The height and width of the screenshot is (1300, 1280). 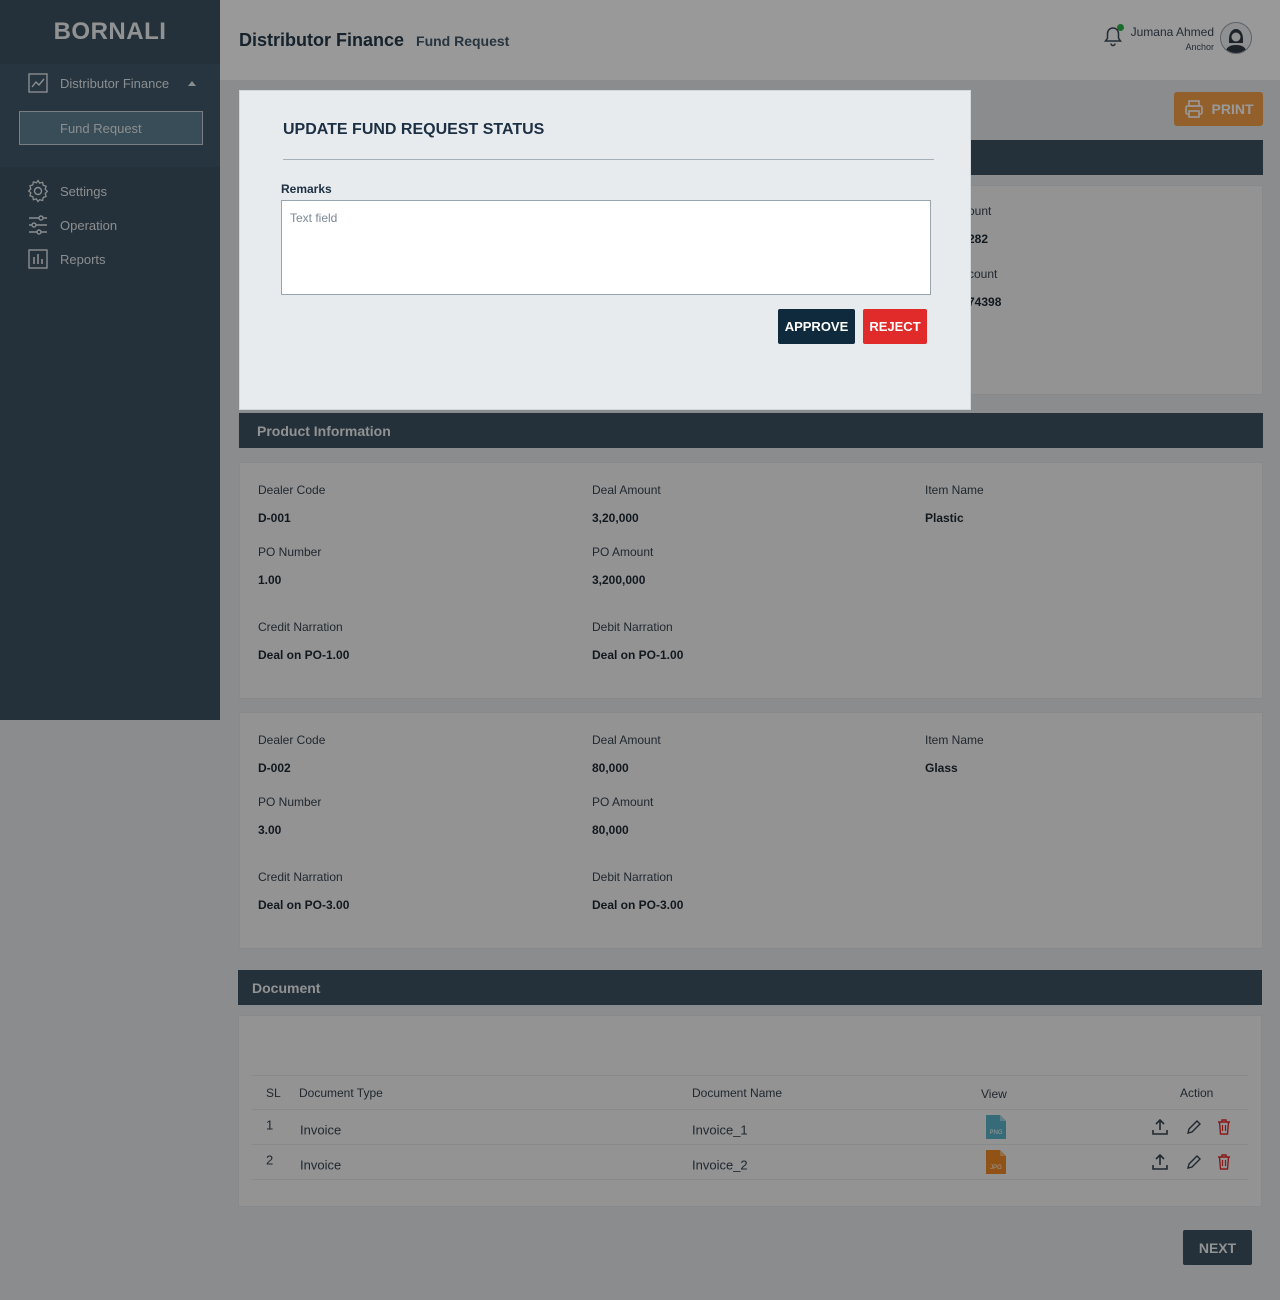 I want to click on approve-button: APPROVE, so click(x=816, y=326).